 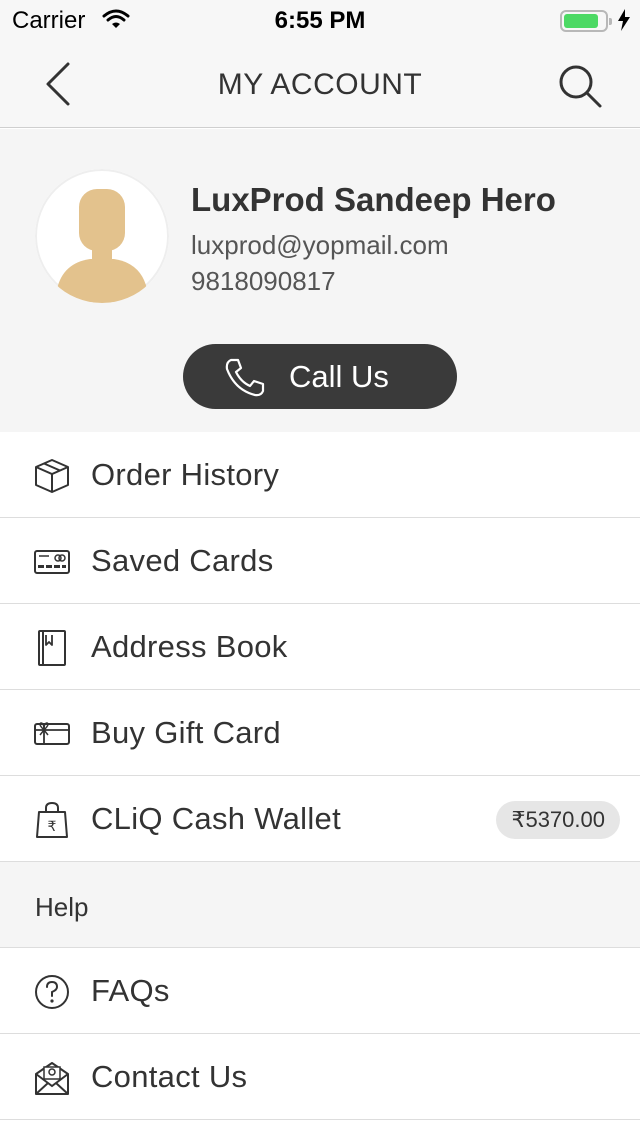 What do you see at coordinates (62, 907) in the screenshot?
I see `help-section-label: Help` at bounding box center [62, 907].